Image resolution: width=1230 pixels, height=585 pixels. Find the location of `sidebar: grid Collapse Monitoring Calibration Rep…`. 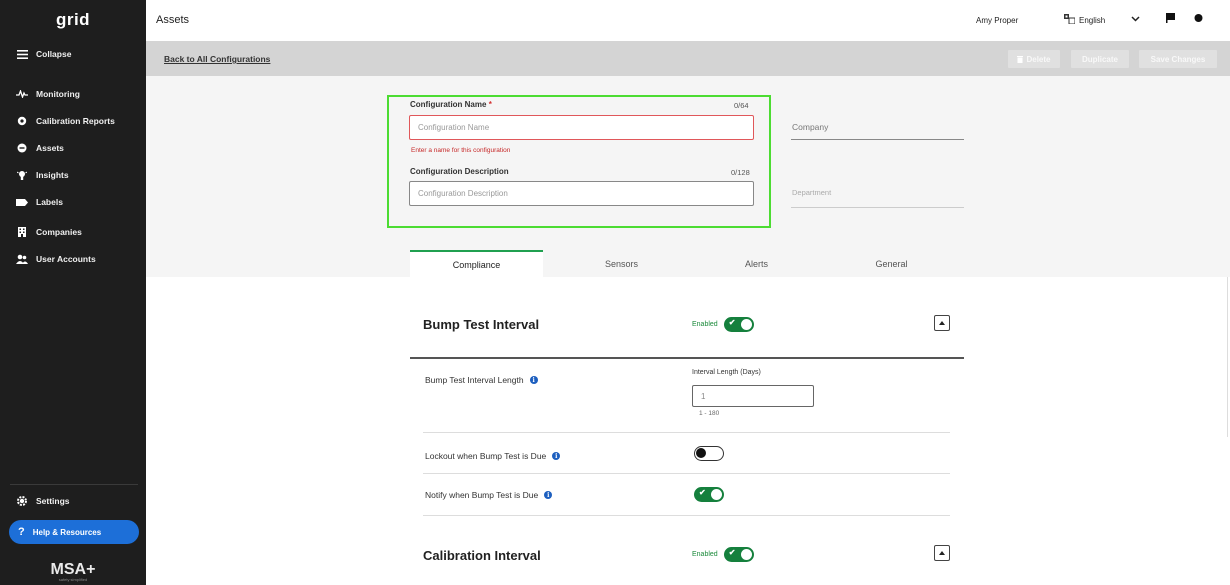

sidebar: grid Collapse Monitoring Calibration Rep… is located at coordinates (73, 292).